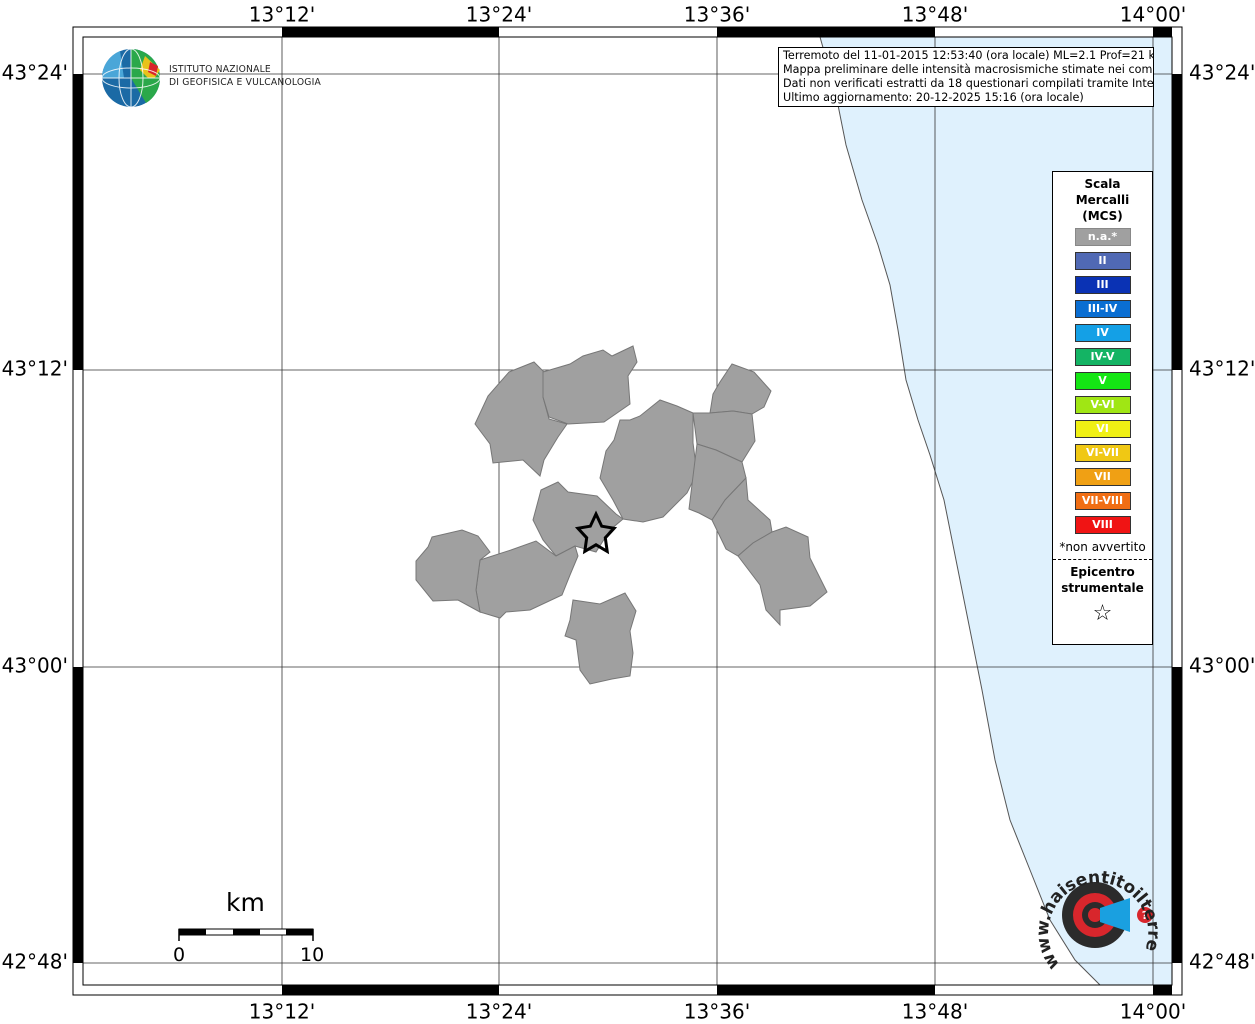  What do you see at coordinates (1102, 477) in the screenshot?
I see `legend-item: VII` at bounding box center [1102, 477].